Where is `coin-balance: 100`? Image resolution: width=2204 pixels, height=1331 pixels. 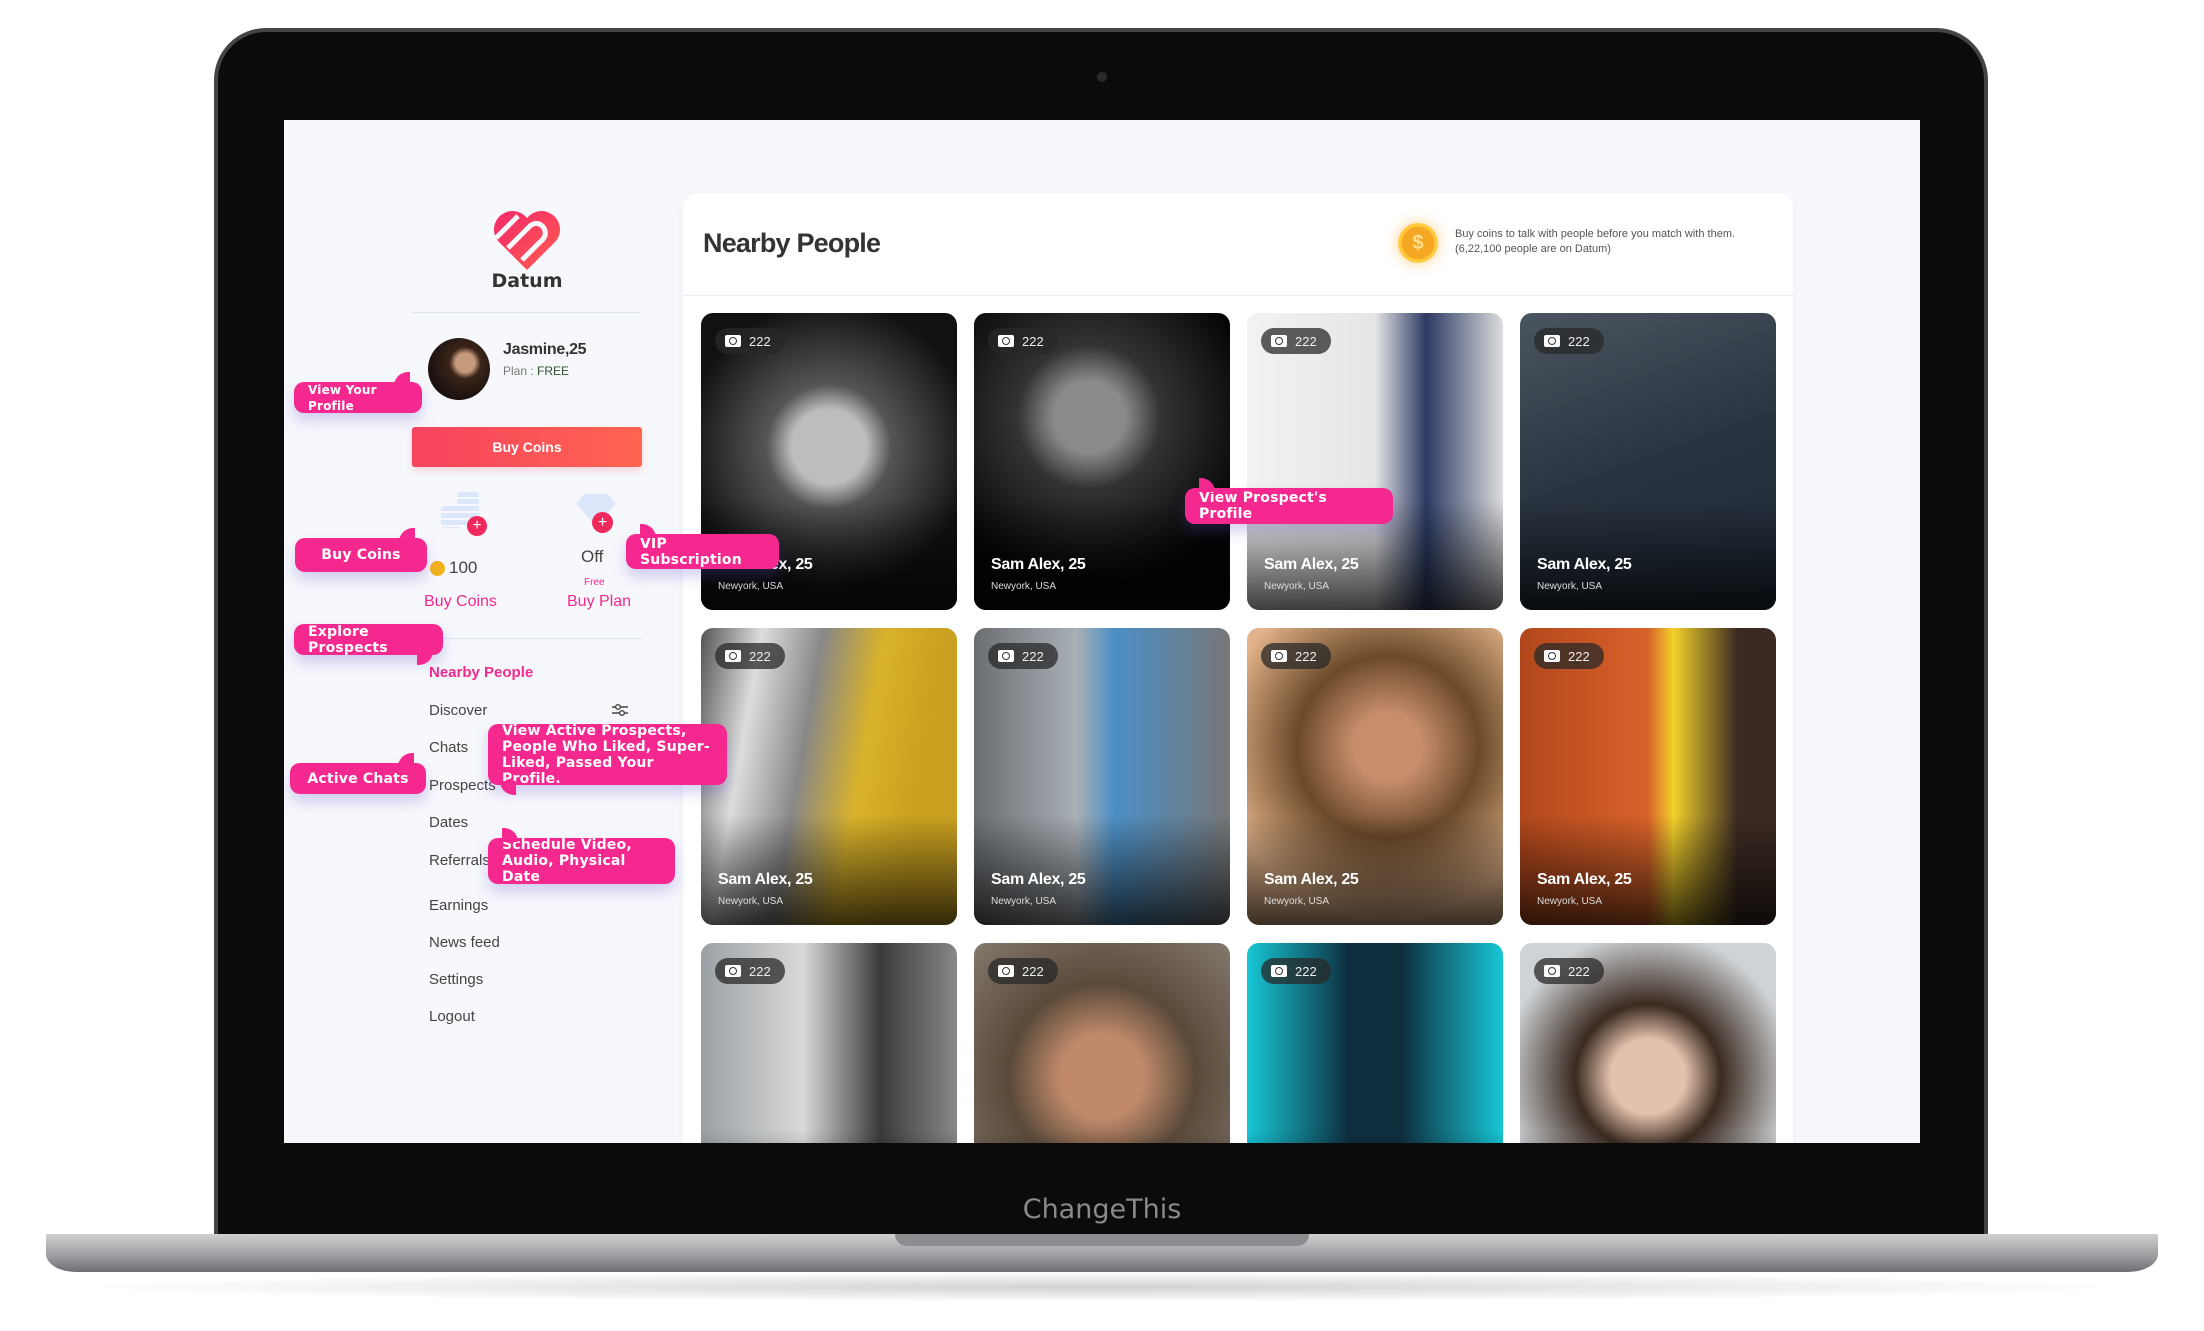
coin-balance: 100 is located at coordinates (453, 568).